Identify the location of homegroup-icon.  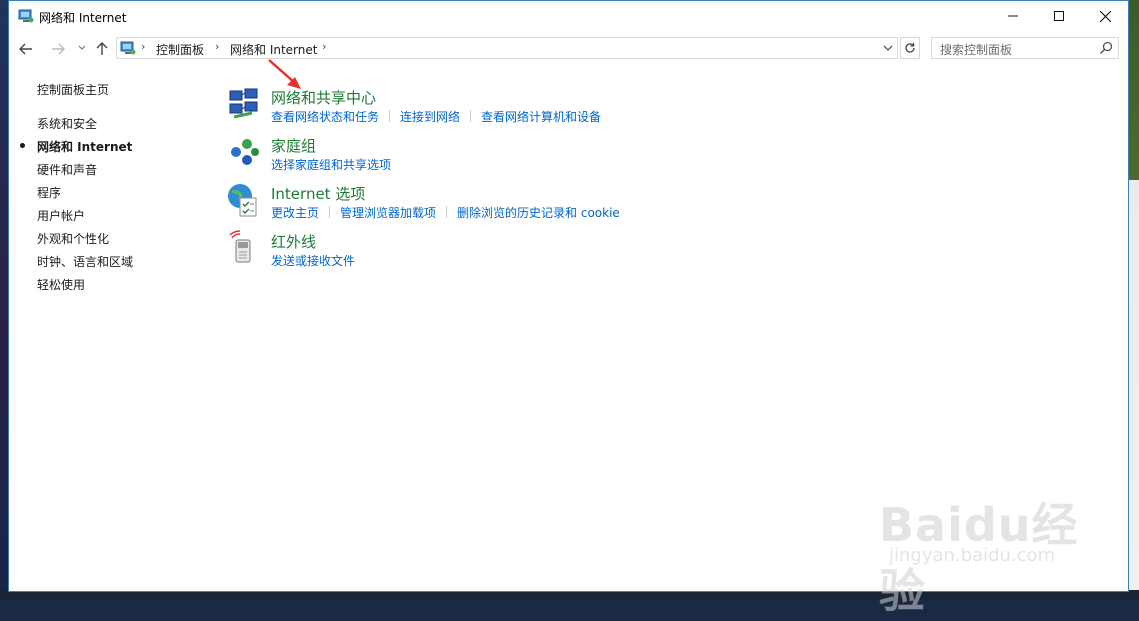
(244, 152).